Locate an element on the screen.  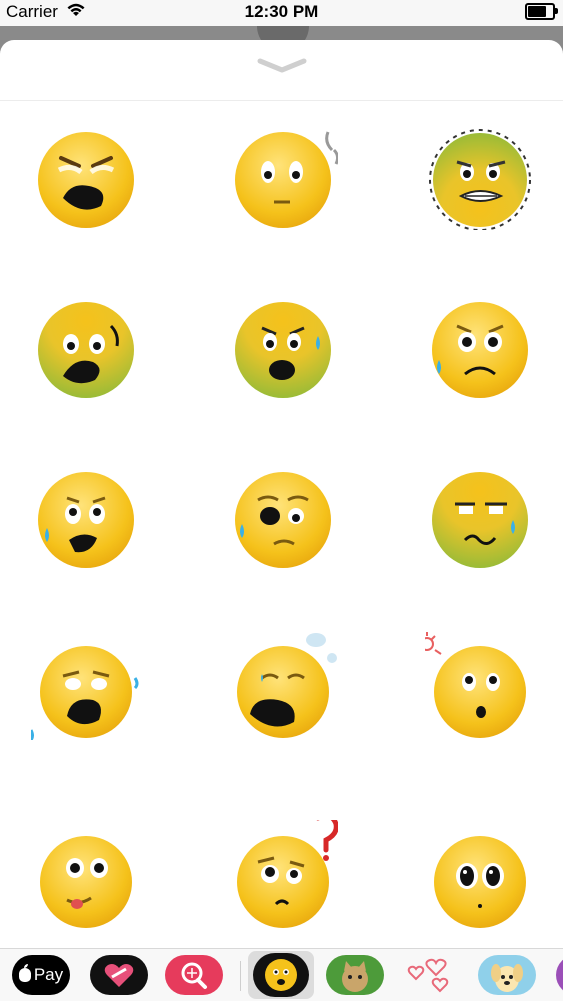
sticker-sad-sweat is located at coordinates (480, 345).